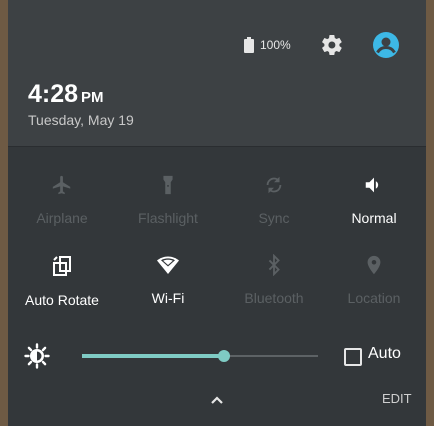 The image size is (434, 426). Describe the element at coordinates (274, 265) in the screenshot. I see `bluetooth-icon` at that location.